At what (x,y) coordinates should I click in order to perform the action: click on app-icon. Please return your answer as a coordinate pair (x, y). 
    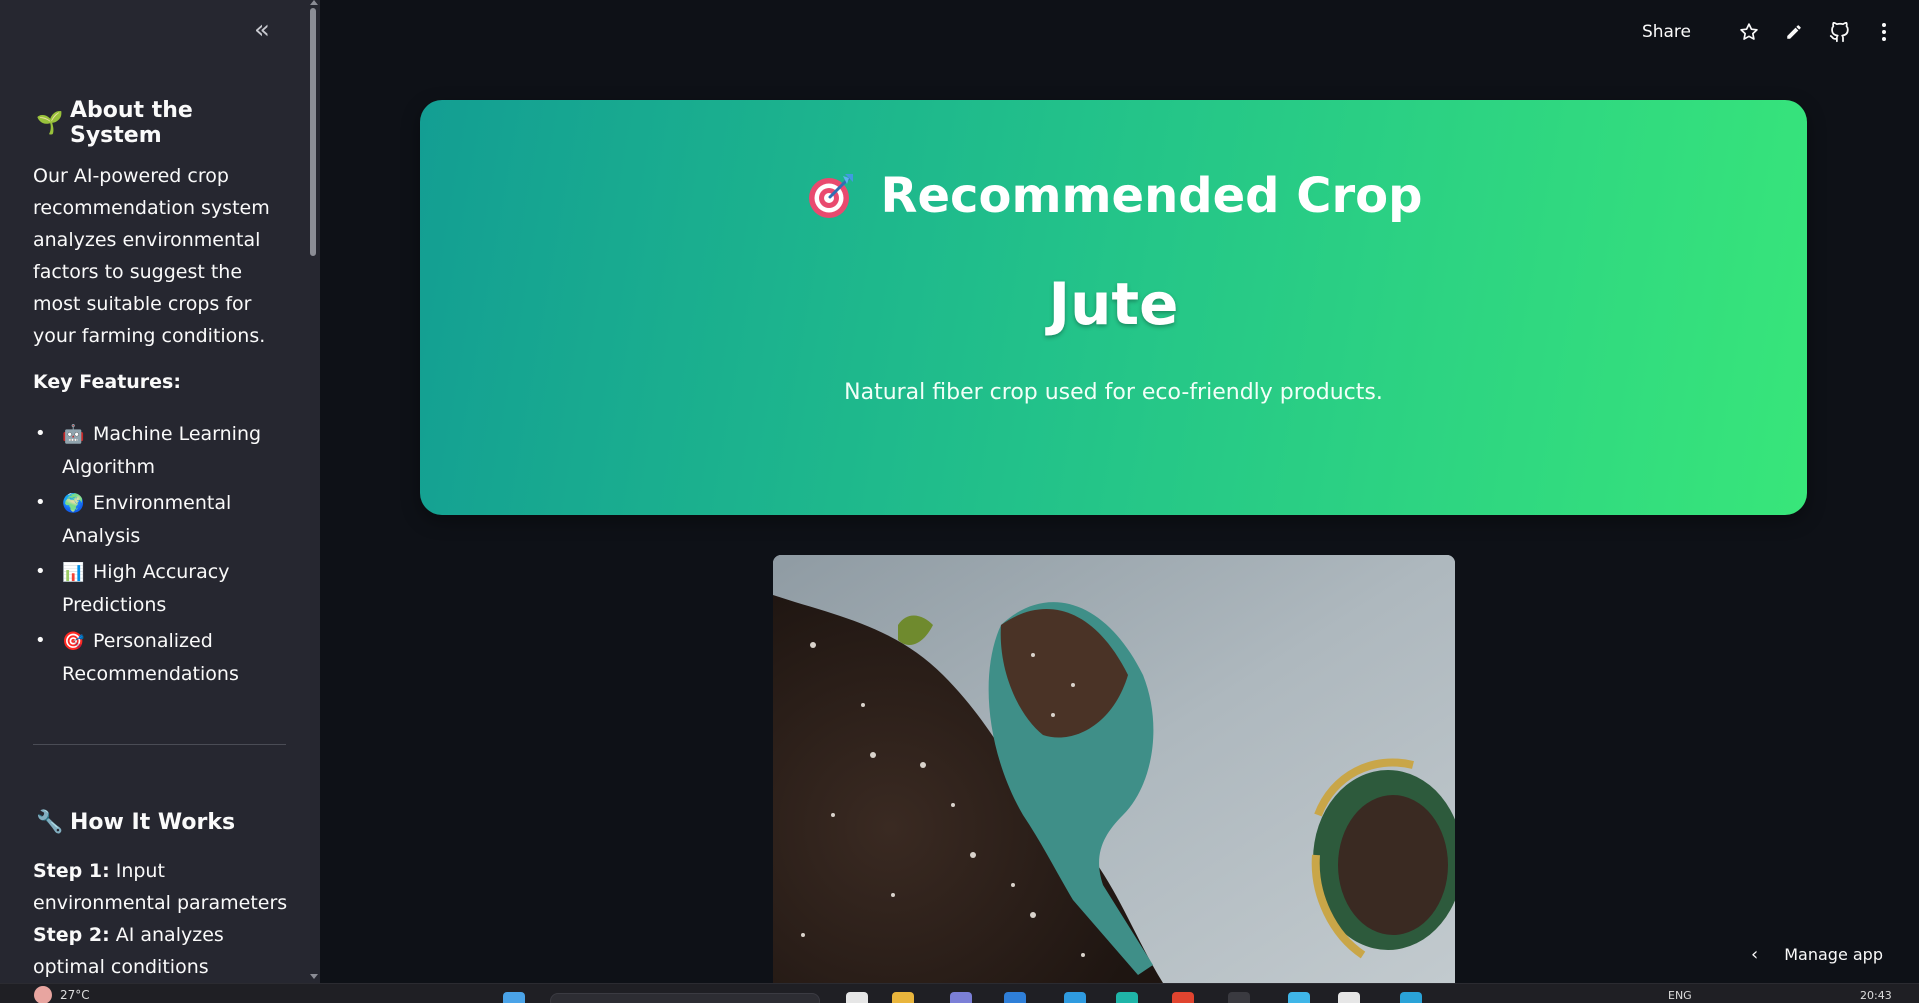
    Looking at the image, I should click on (1183, 997).